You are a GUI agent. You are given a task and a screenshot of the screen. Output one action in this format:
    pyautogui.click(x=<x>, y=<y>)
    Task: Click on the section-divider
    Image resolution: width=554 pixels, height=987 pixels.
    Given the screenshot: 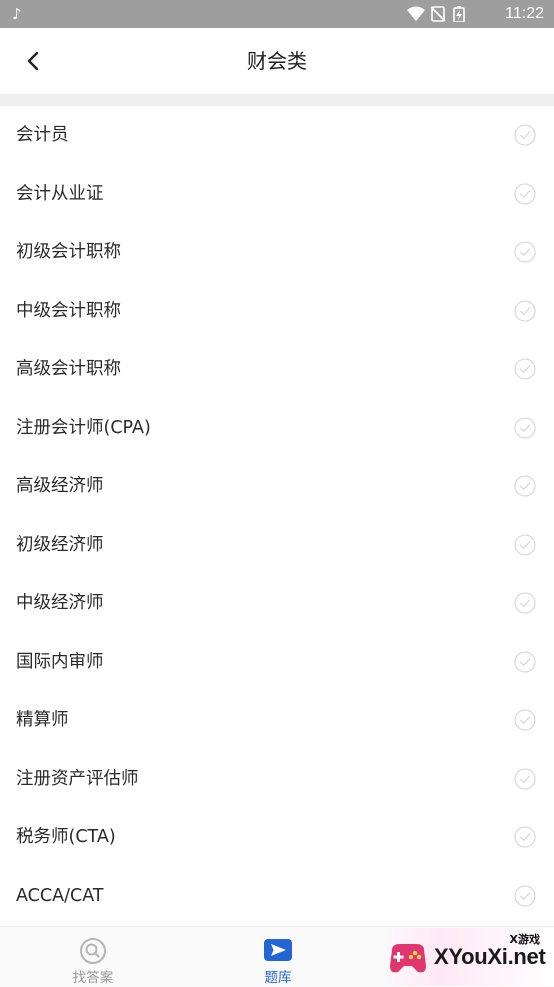 What is the action you would take?
    pyautogui.click(x=277, y=100)
    